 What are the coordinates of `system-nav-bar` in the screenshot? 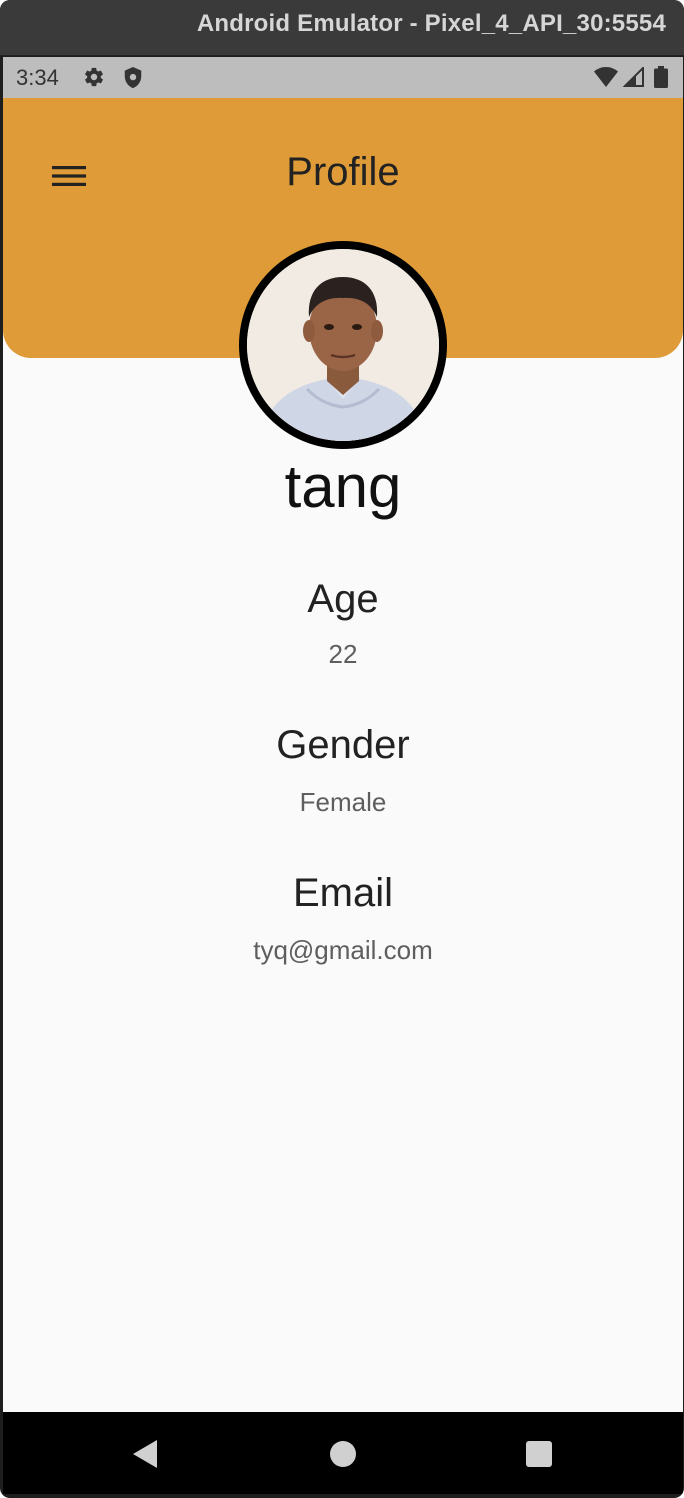 It's located at (343, 1453).